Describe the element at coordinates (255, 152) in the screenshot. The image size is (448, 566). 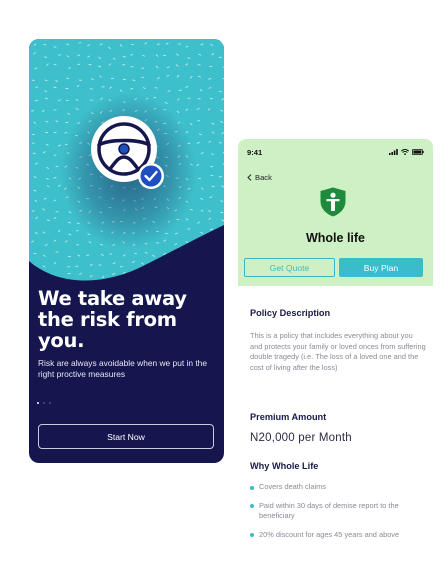
I see `status-time: 9:41` at that location.